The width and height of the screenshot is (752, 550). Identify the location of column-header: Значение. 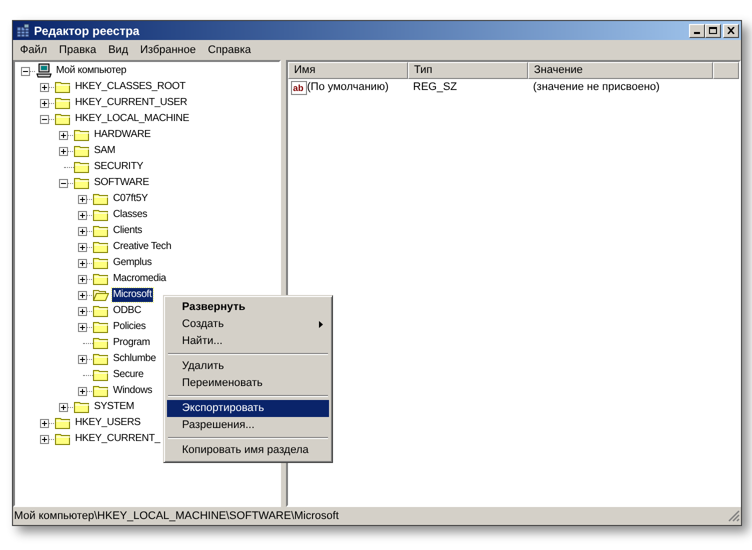
(620, 70).